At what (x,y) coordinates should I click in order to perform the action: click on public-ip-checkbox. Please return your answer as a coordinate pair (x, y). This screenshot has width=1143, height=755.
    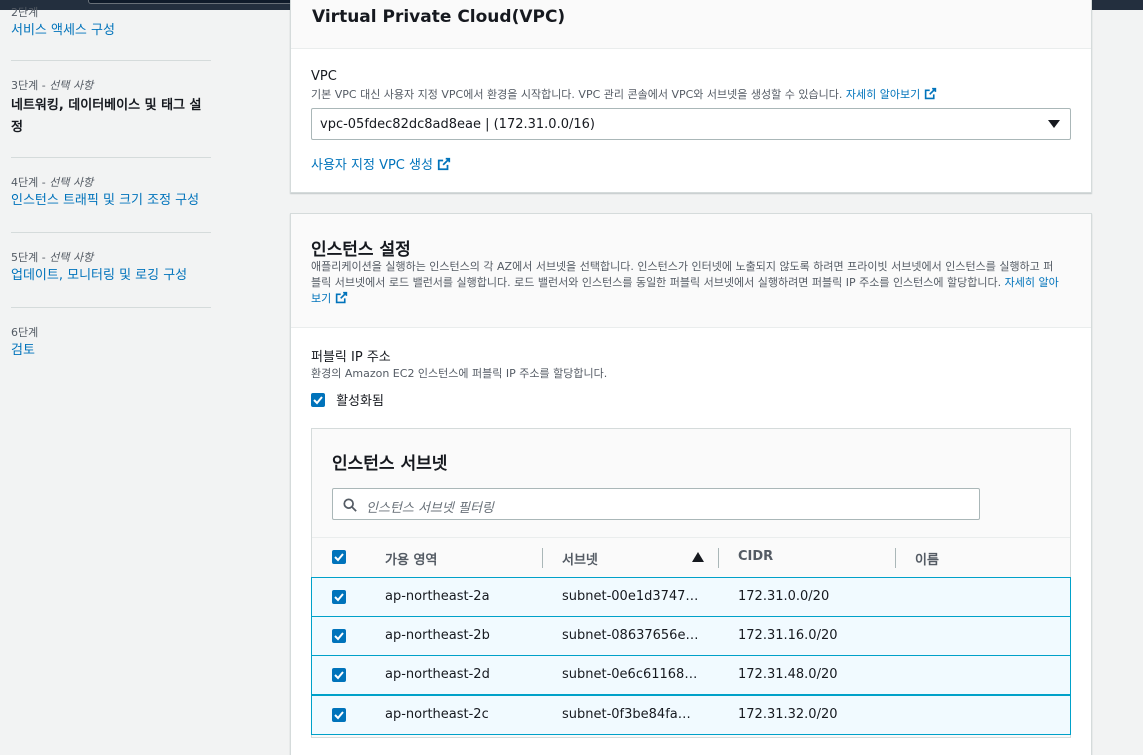
    Looking at the image, I should click on (318, 399).